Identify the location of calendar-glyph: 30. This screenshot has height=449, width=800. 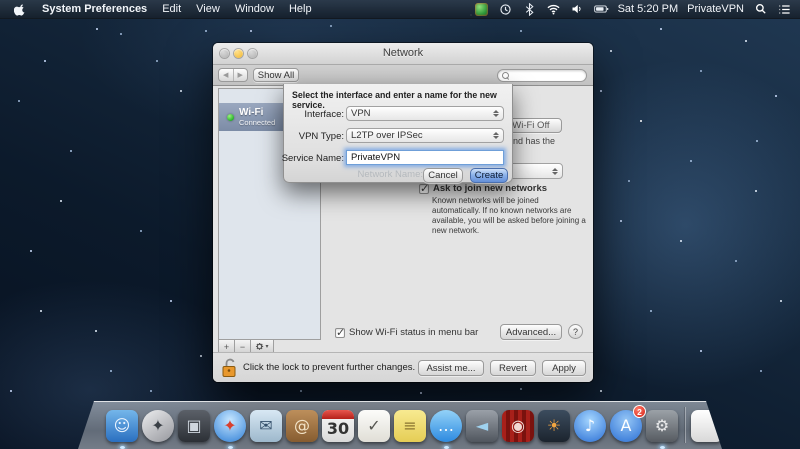
(338, 428).